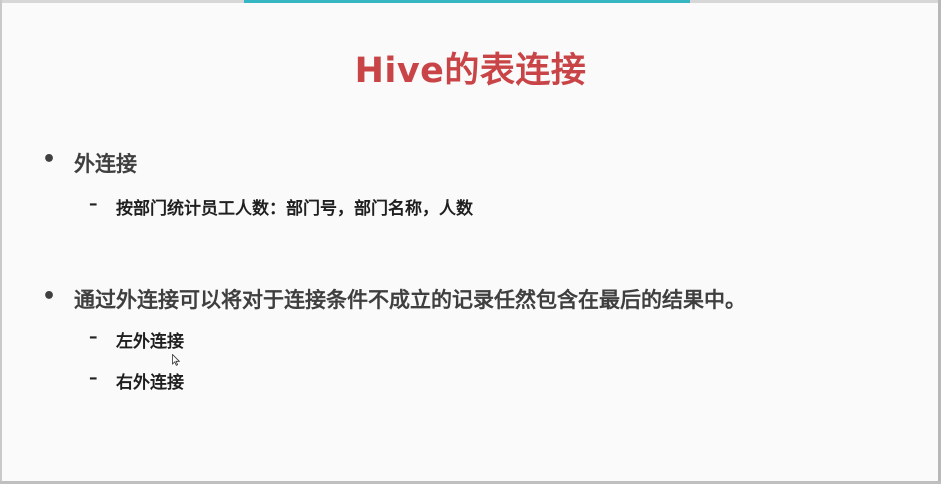 The width and height of the screenshot is (941, 484). What do you see at coordinates (470, 71) in the screenshot?
I see `slide-title: Hive的表连接` at bounding box center [470, 71].